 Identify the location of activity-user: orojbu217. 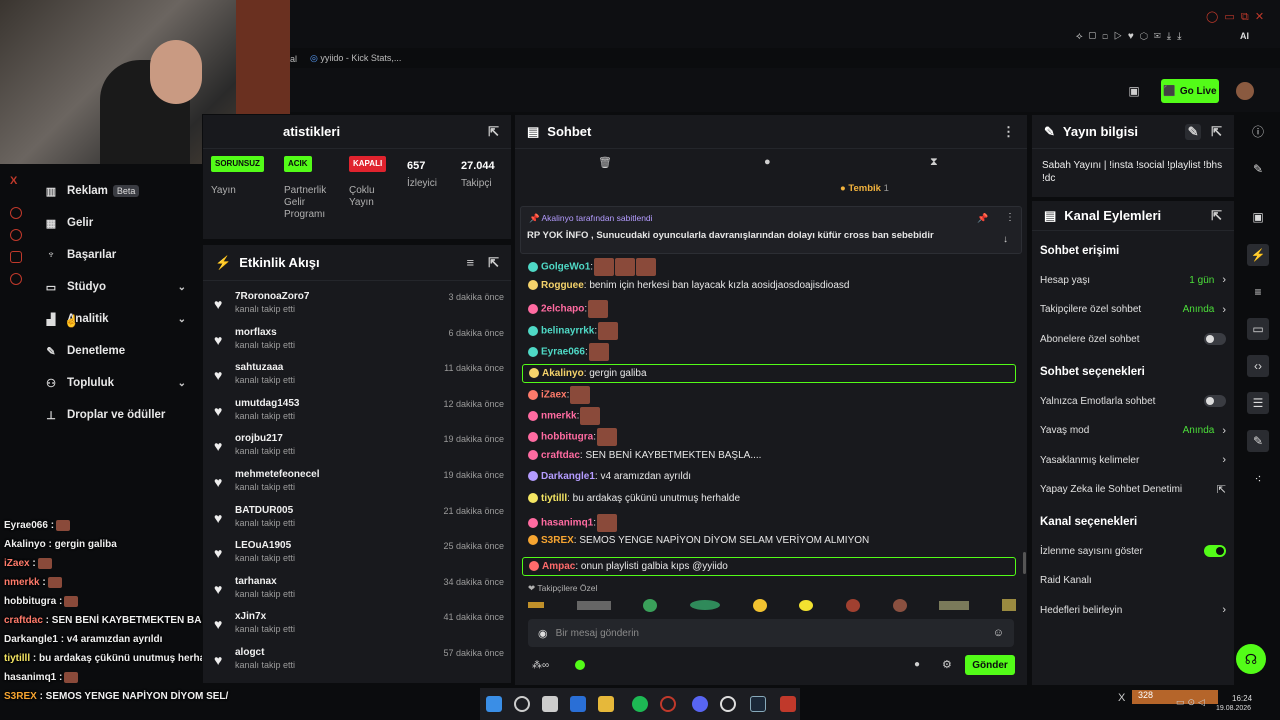
(259, 438).